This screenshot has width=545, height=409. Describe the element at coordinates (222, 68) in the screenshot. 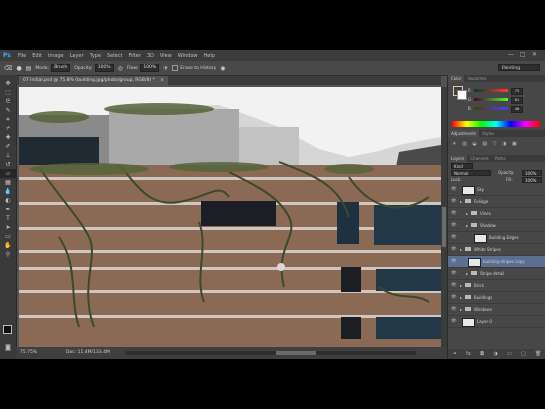

I see `pressure-size-icon: ◉` at that location.